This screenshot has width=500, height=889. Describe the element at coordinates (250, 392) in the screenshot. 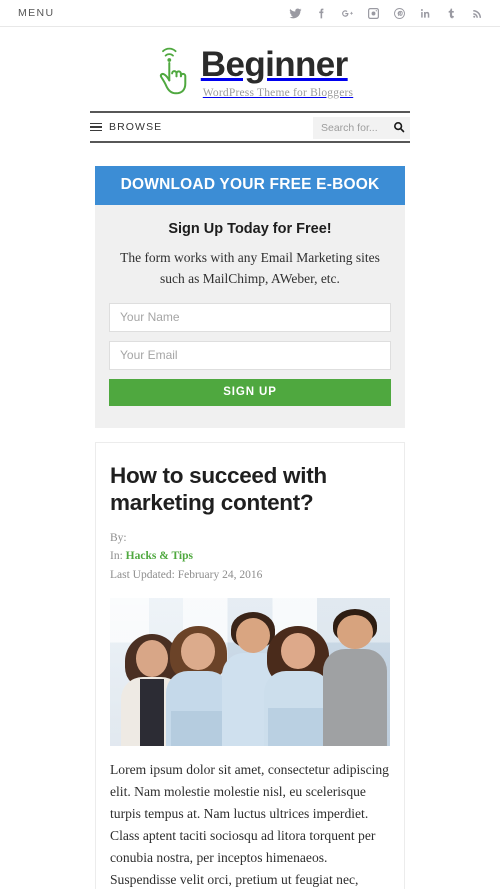

I see `signup-button: SIGN UP` at that location.